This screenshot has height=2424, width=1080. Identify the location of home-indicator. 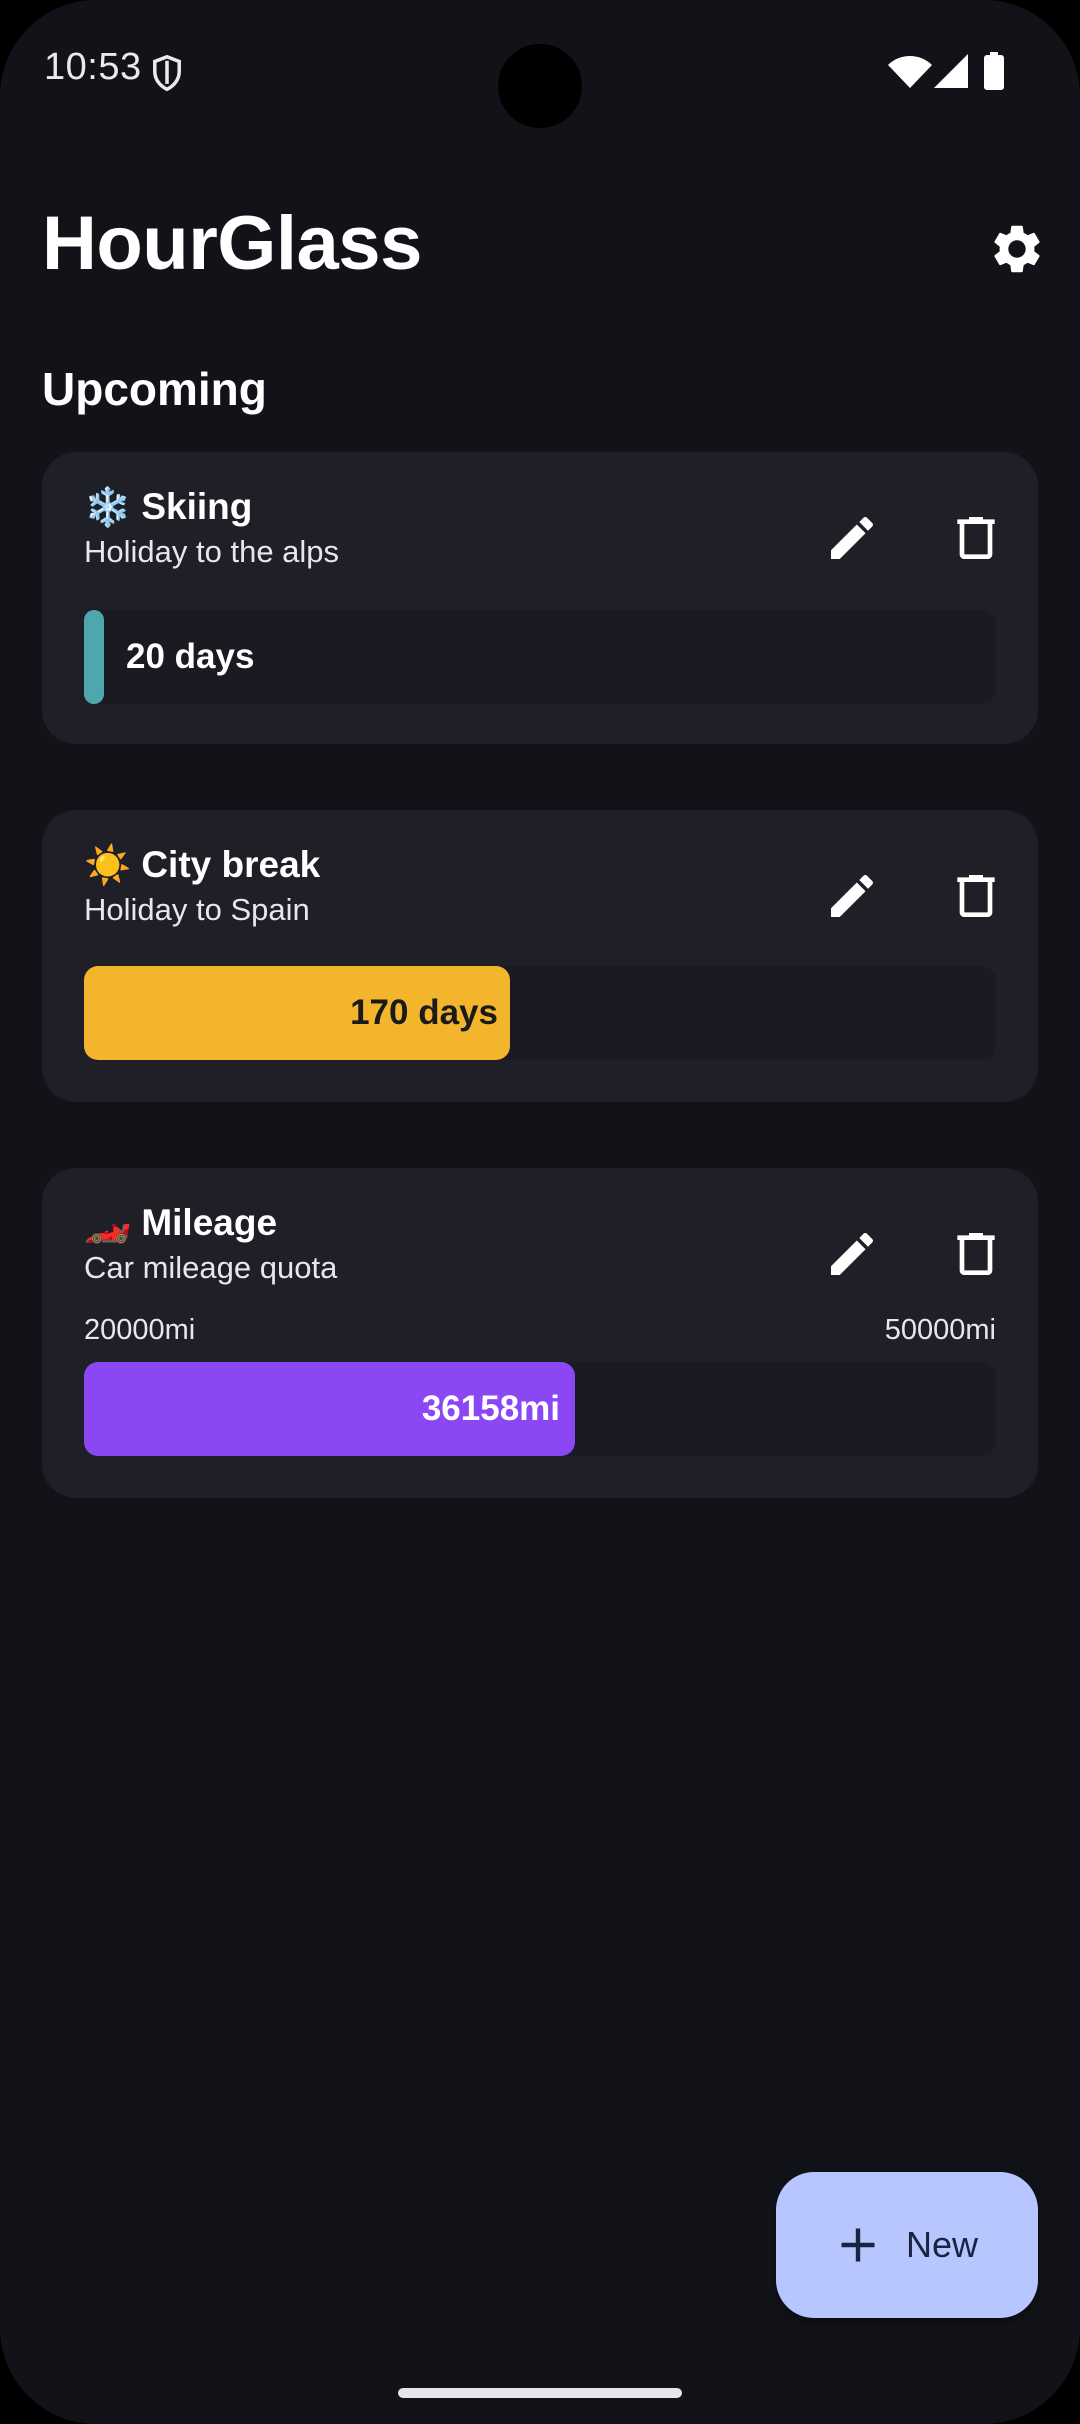
(540, 2393).